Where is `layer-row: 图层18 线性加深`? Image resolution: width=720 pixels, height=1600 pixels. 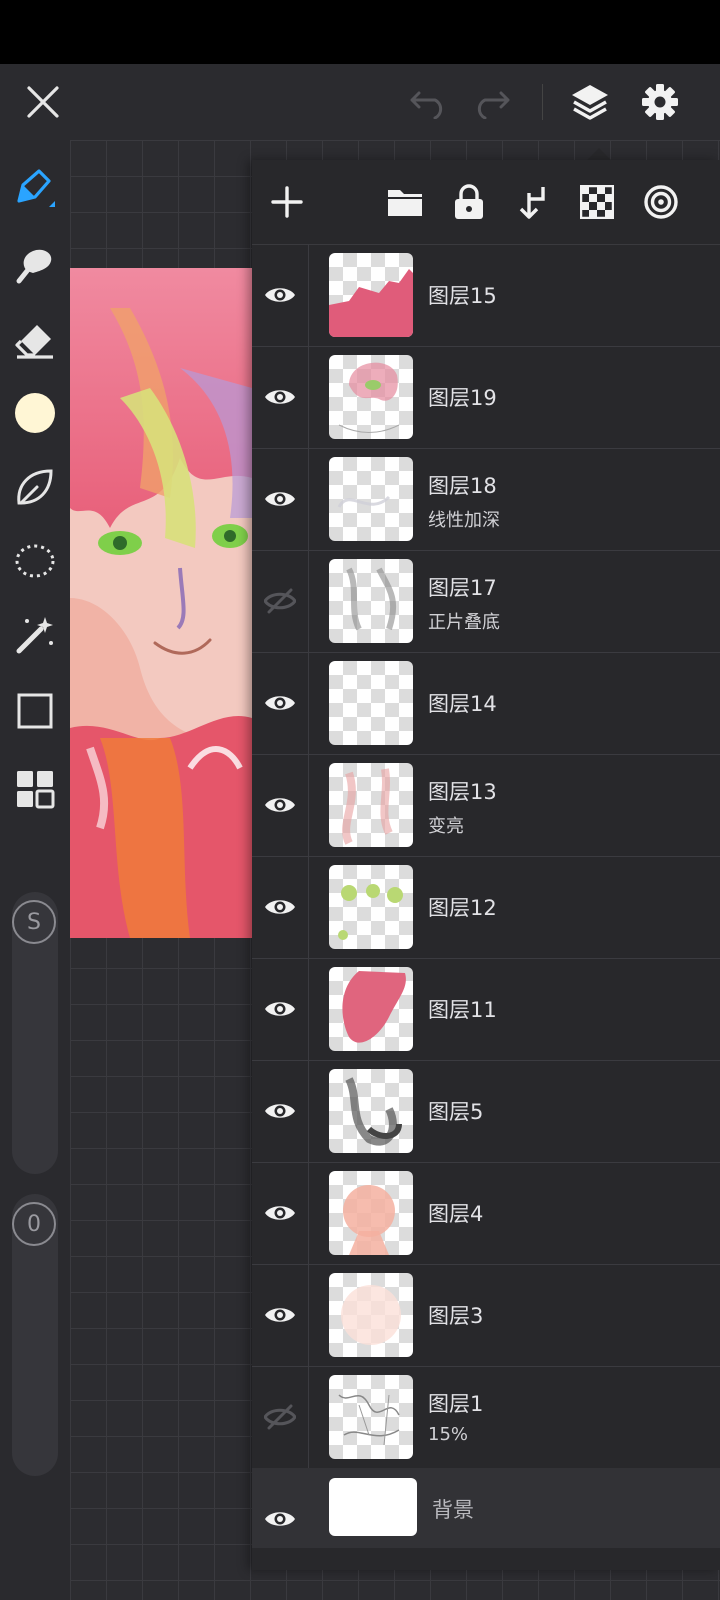 layer-row: 图层18 线性加深 is located at coordinates (486, 499).